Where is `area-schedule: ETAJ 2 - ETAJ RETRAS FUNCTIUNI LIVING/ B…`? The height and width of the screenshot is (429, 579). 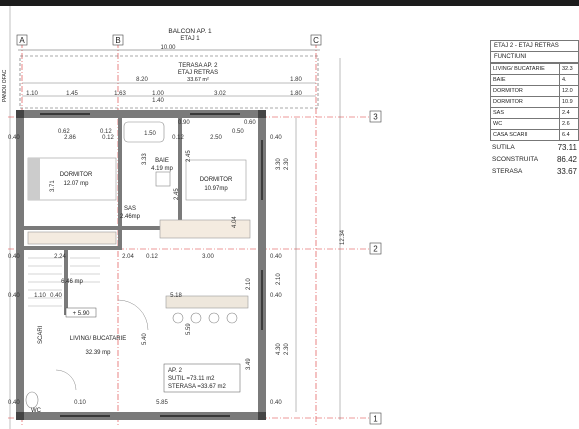
area-schedule: ETAJ 2 - ETAJ RETRAS FUNCTIUNI LIVING/ B… is located at coordinates (534, 108).